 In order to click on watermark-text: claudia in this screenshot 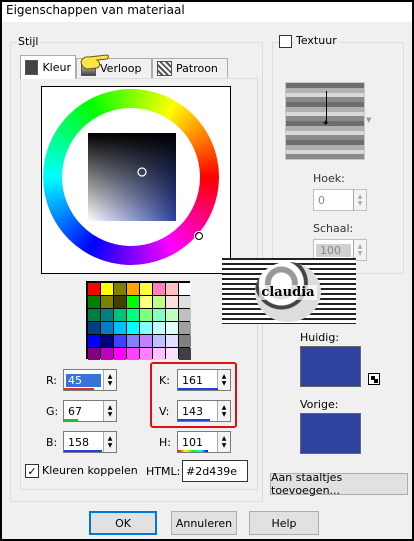, I will do `click(288, 292)`.